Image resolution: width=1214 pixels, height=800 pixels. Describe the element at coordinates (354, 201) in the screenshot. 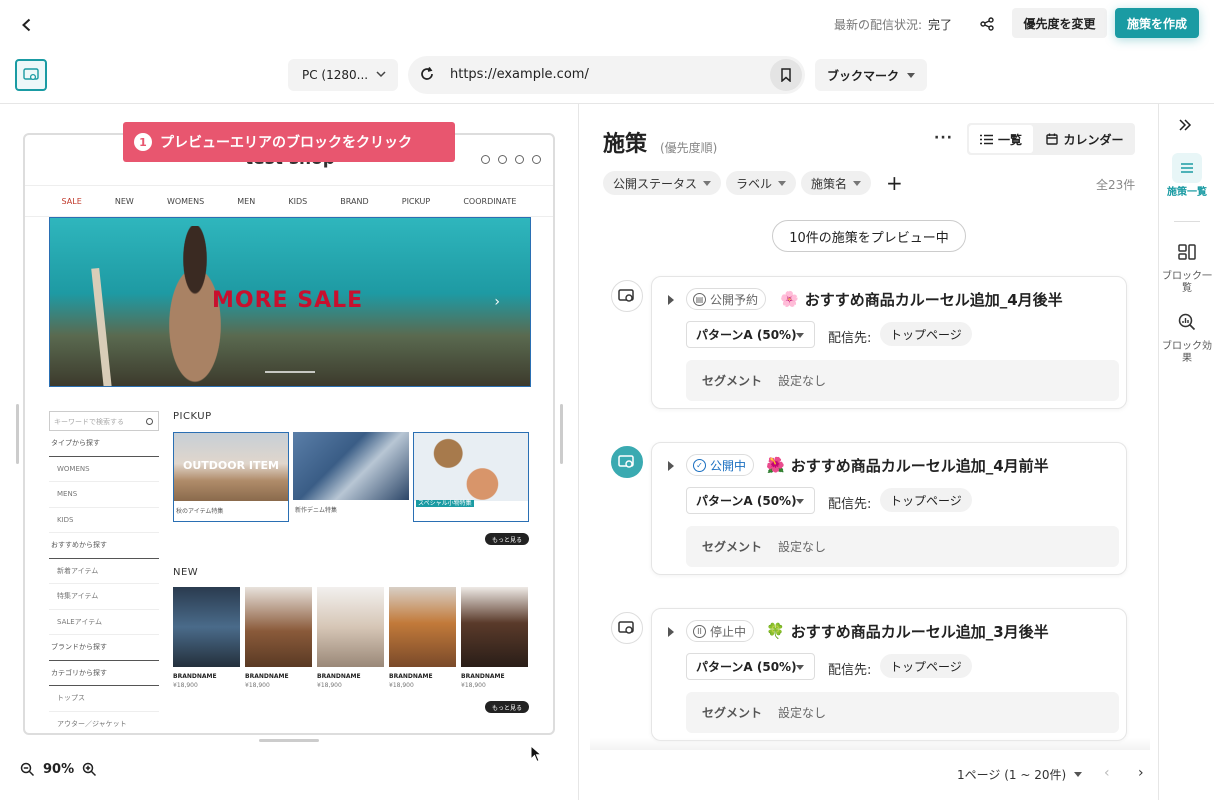

I see `shop-nav-item: BRAND` at that location.